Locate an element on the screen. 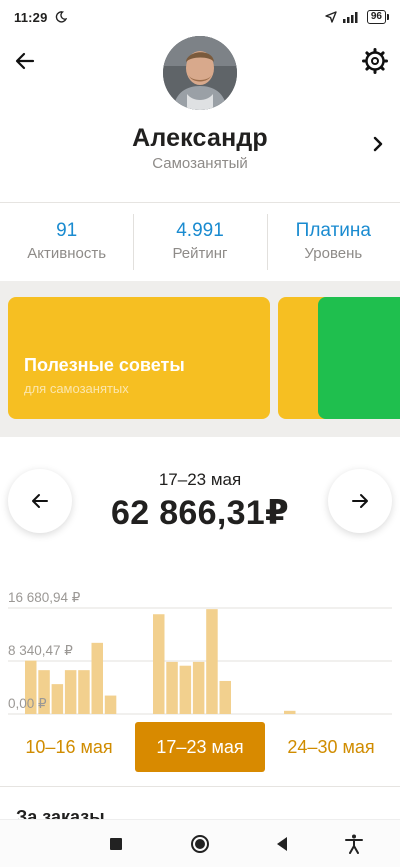 The height and width of the screenshot is (867, 400). status-time: 11:29 is located at coordinates (31, 17).